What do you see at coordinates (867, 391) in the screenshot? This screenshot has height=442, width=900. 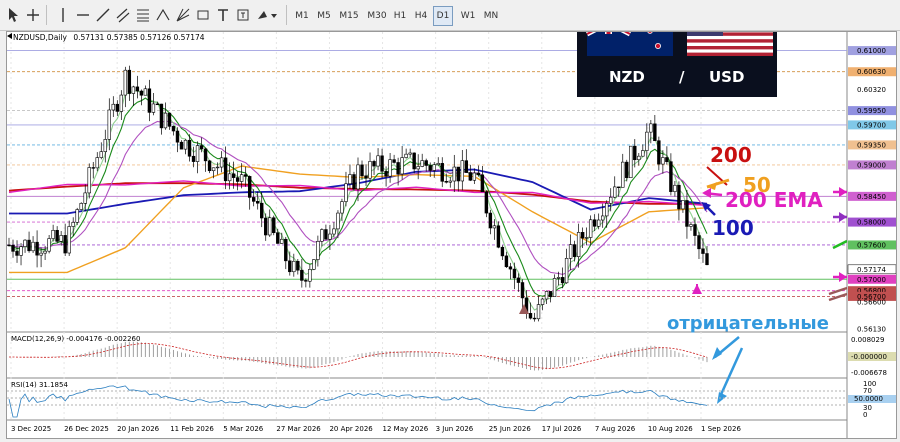 I see `rsi-axis-70: 70` at bounding box center [867, 391].